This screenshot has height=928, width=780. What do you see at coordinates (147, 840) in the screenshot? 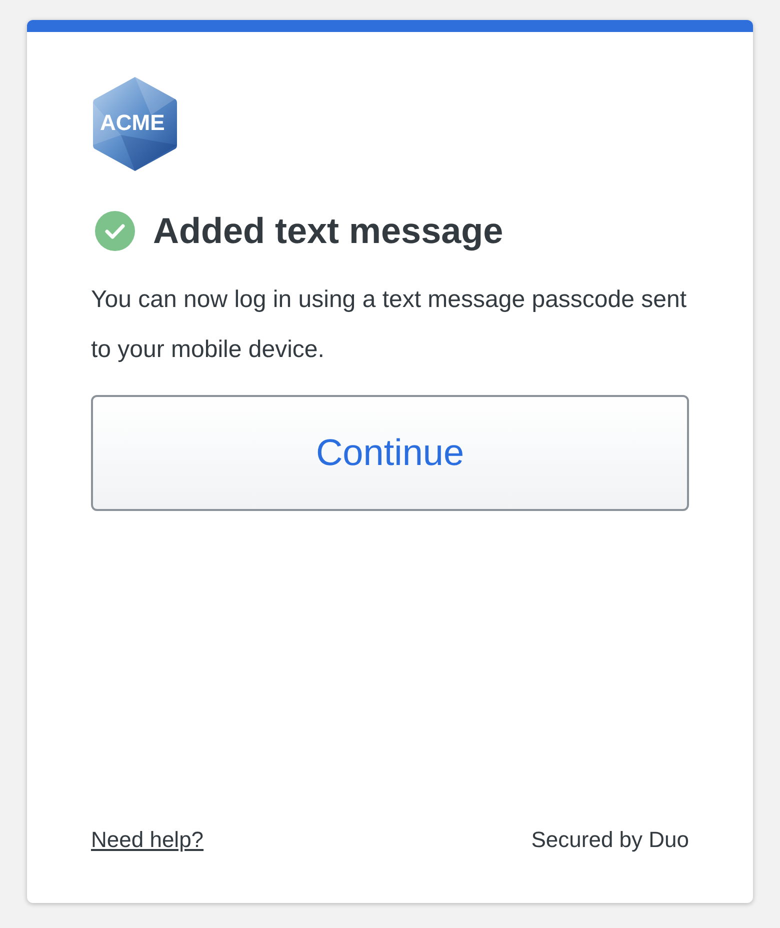
I see `help-link: Need help?` at bounding box center [147, 840].